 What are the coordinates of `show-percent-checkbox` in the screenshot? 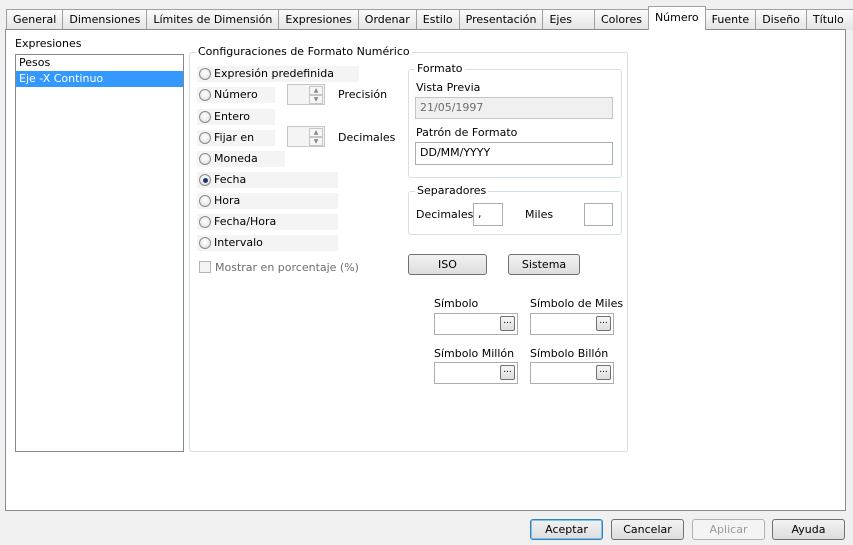 It's located at (205, 267).